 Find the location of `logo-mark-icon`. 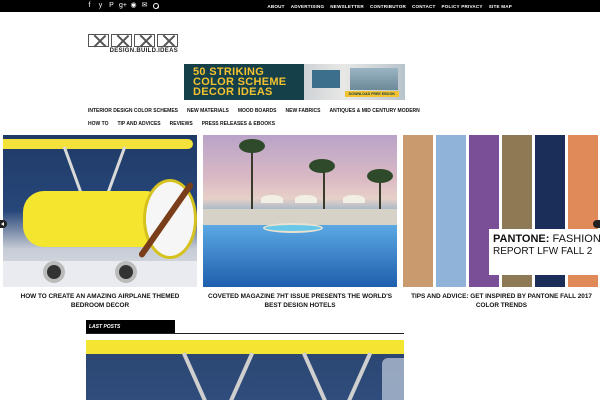

logo-mark-icon is located at coordinates (133, 40).